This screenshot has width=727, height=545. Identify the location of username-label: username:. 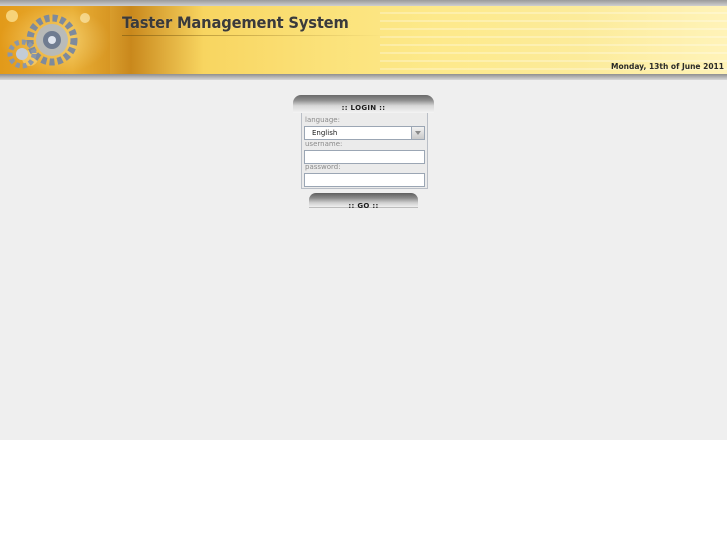
(324, 144).